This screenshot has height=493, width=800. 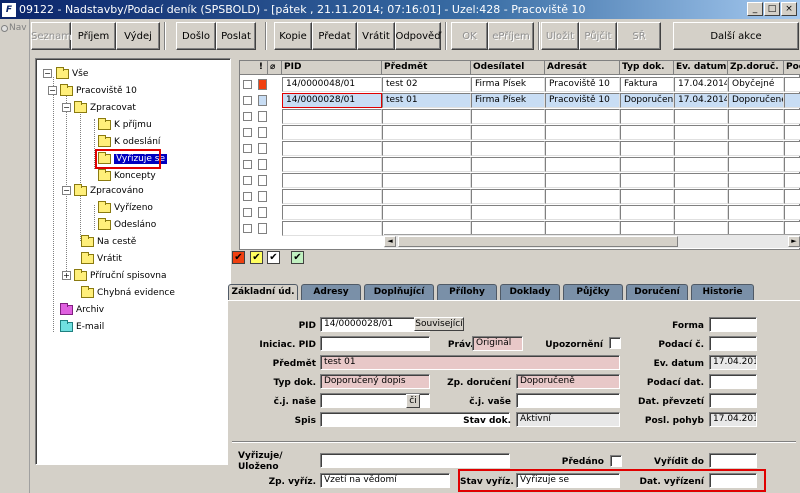 What do you see at coordinates (293, 36) in the screenshot?
I see `kopie-button: Kopie` at bounding box center [293, 36].